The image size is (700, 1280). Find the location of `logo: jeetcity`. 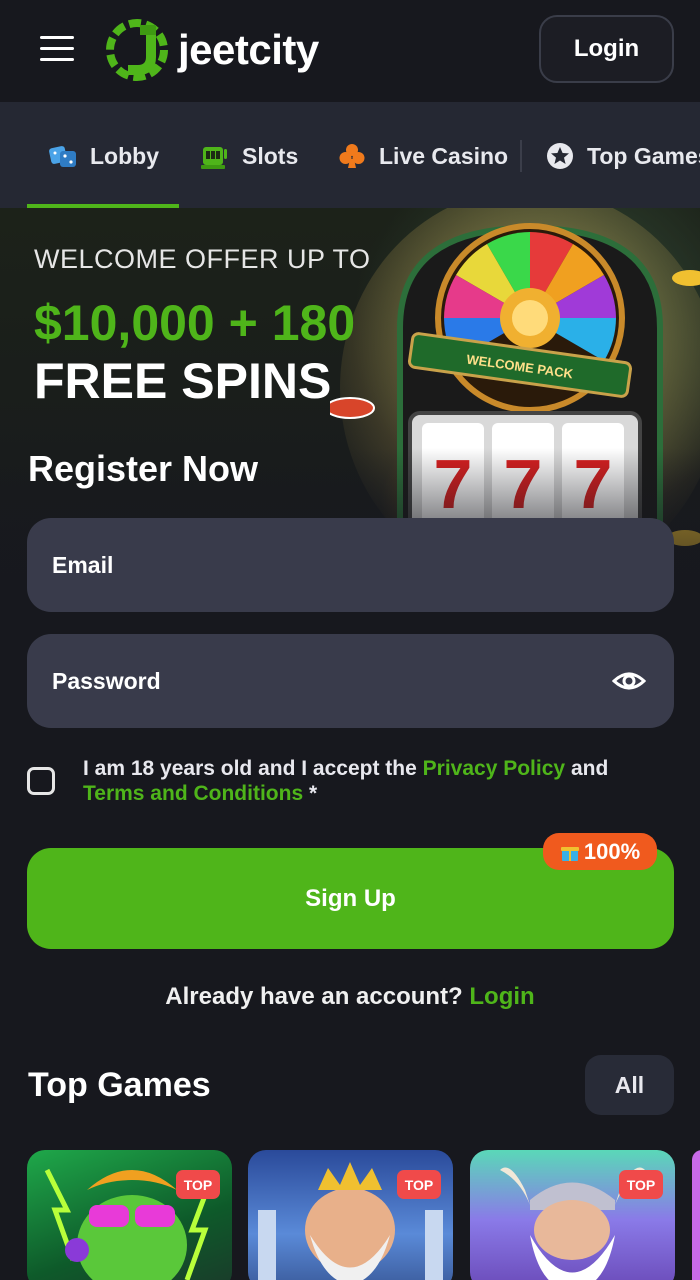

logo: jeetcity is located at coordinates (212, 50).